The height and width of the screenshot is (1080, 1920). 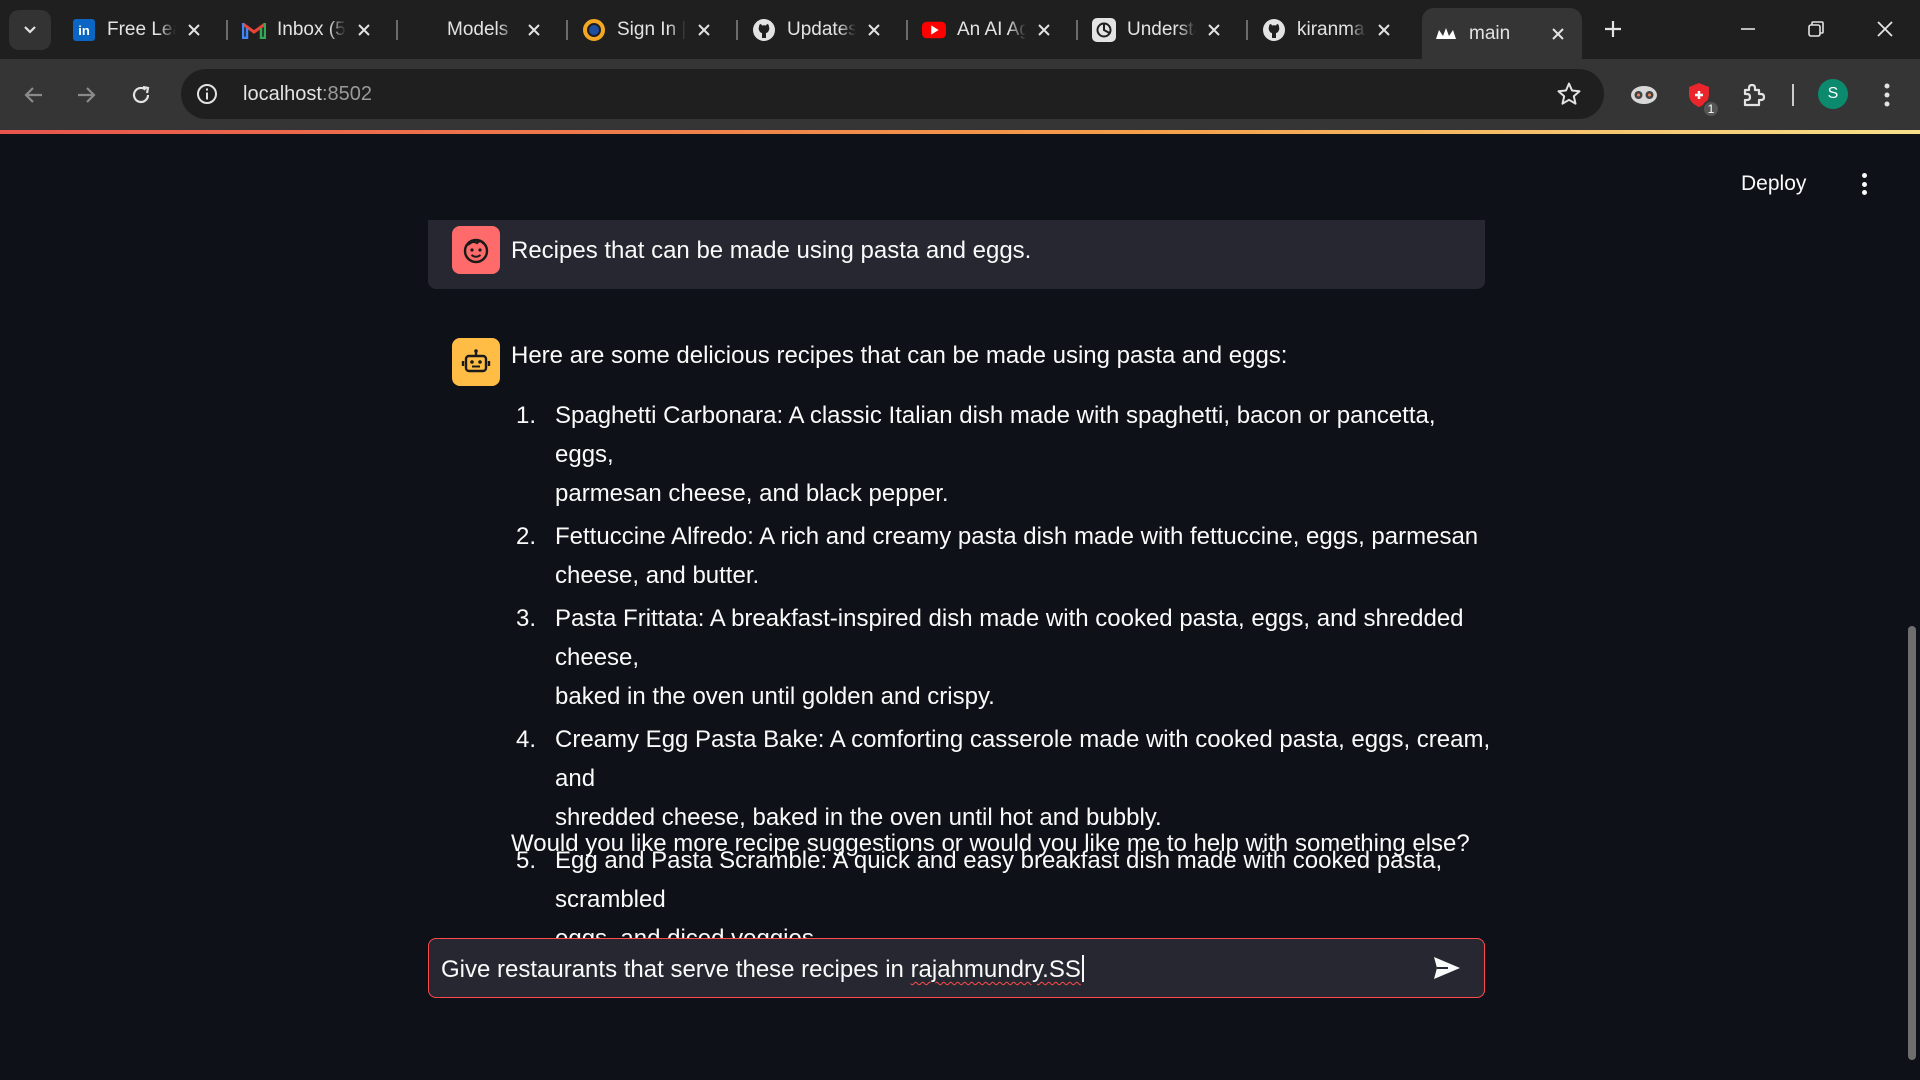 I want to click on address-bar: localhost:8502, so click(x=892, y=94).